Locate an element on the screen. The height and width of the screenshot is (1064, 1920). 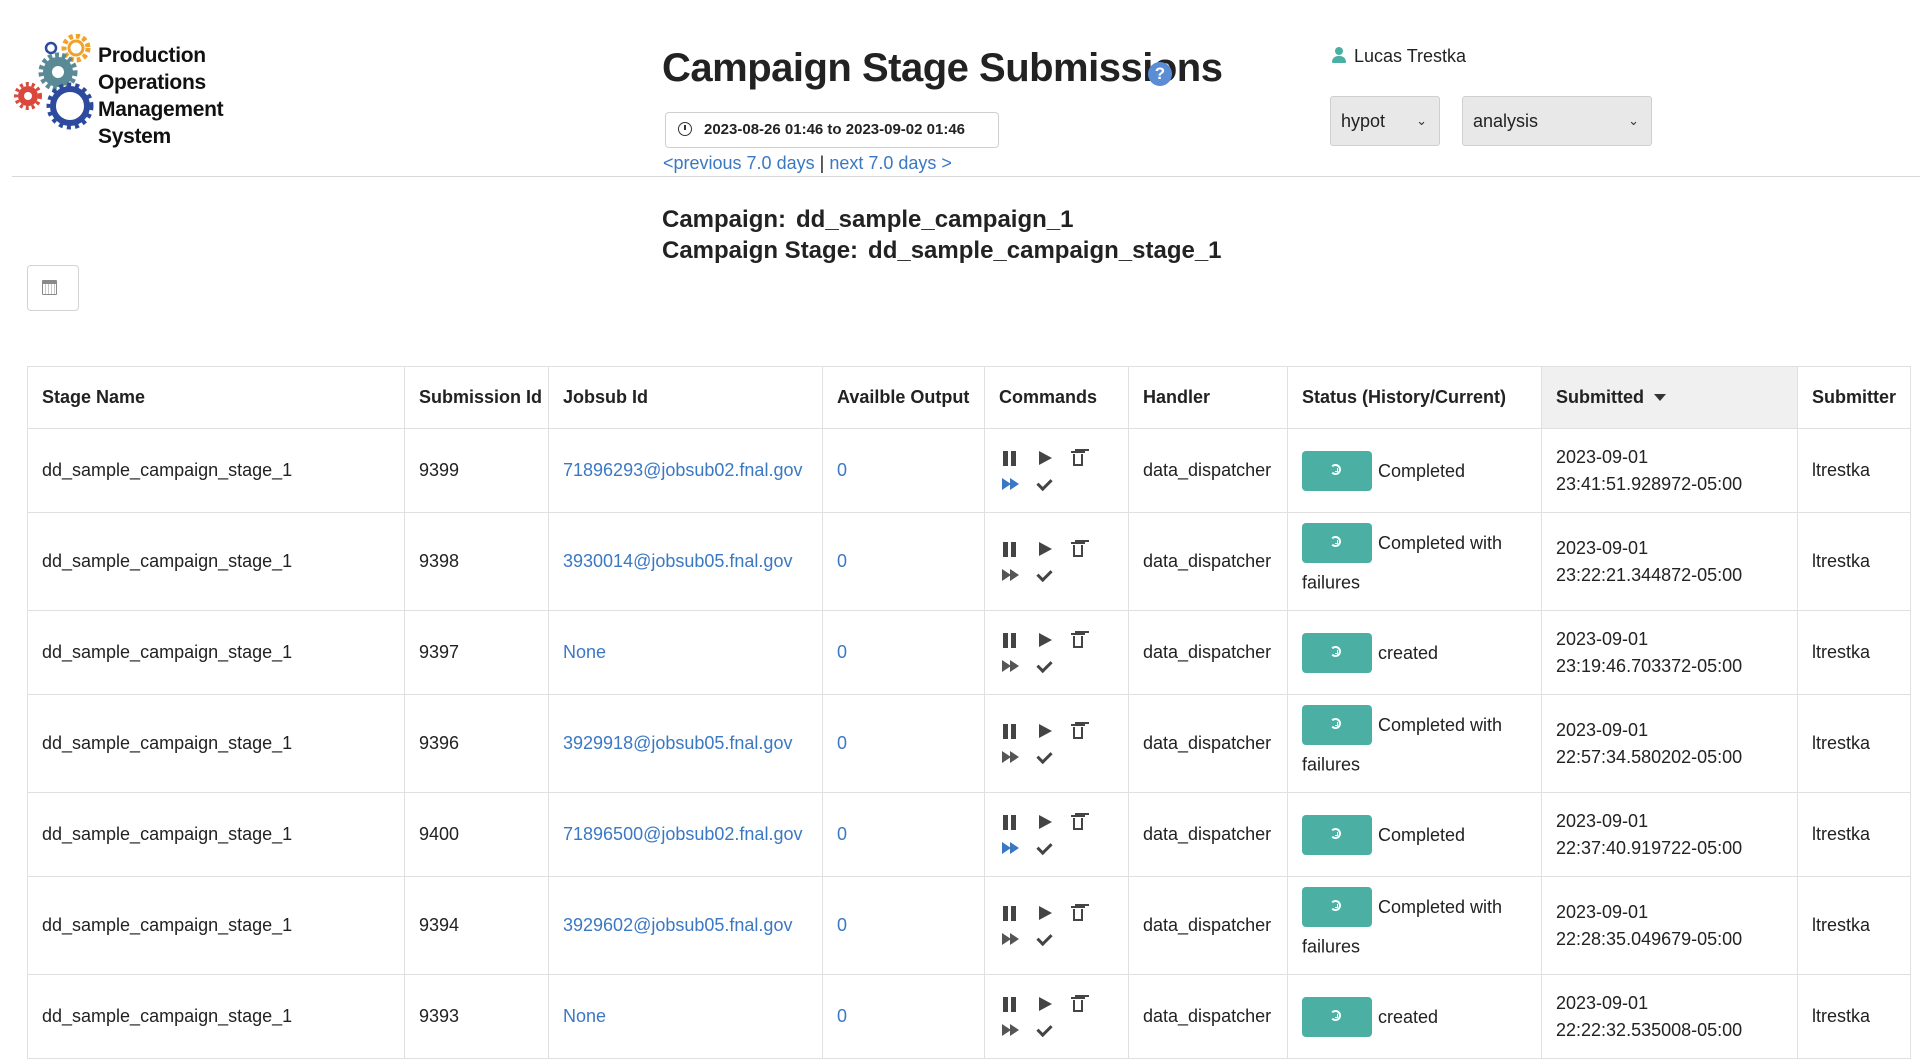
user-icon is located at coordinates (1339, 55).